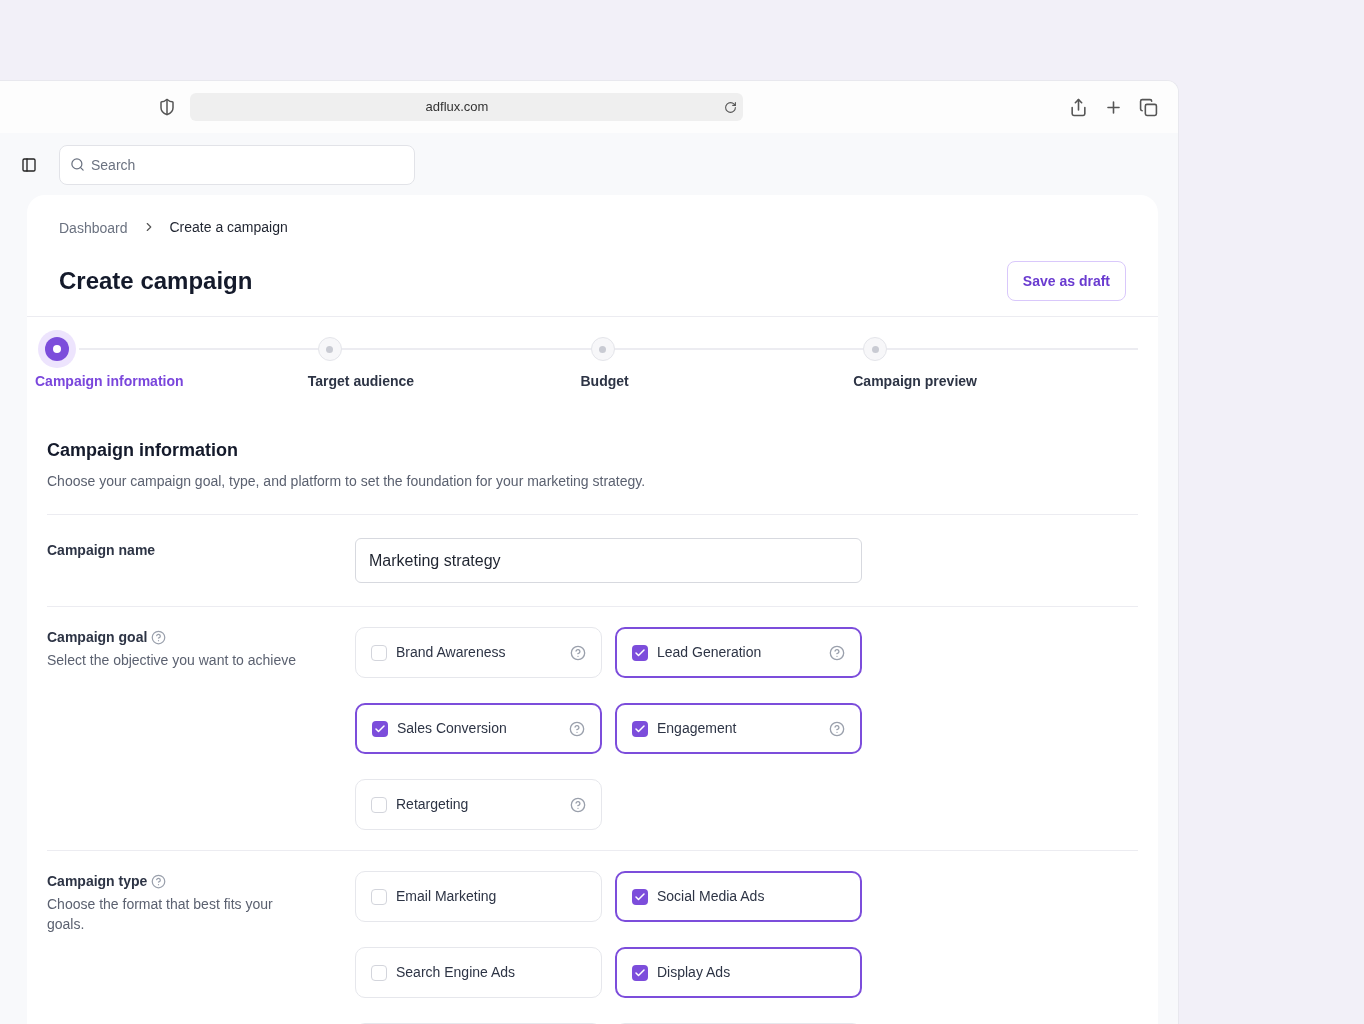  I want to click on field-label: Campaign type, so click(97, 881).